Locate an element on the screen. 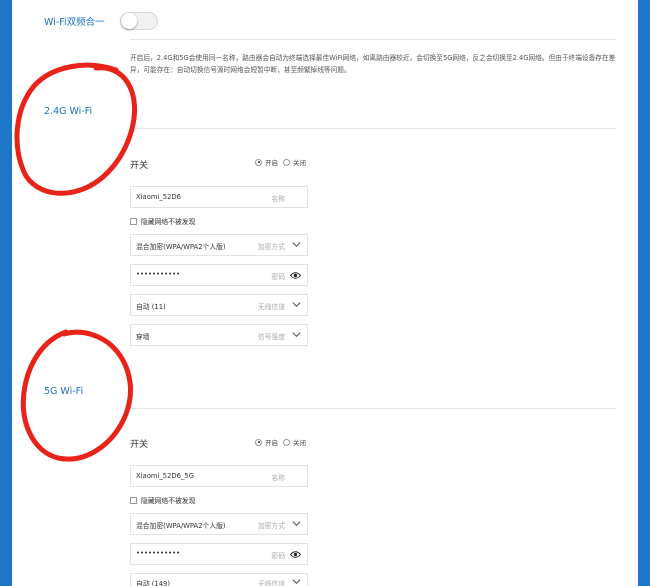 This screenshot has height=586, width=650. ssid-field-24g: Xiaomi_52D6 名称 is located at coordinates (219, 197).